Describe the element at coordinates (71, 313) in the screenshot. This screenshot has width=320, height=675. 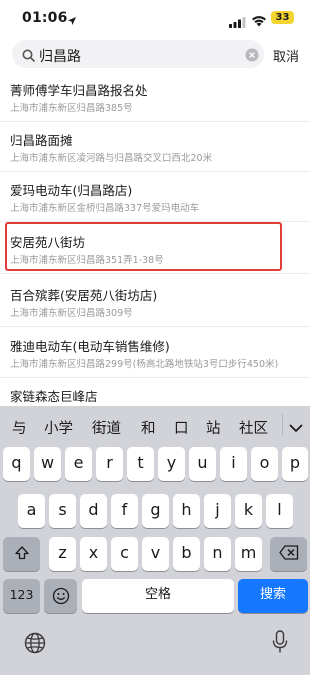
I see `result-address: 上海市浦东新区归昌路309号` at that location.